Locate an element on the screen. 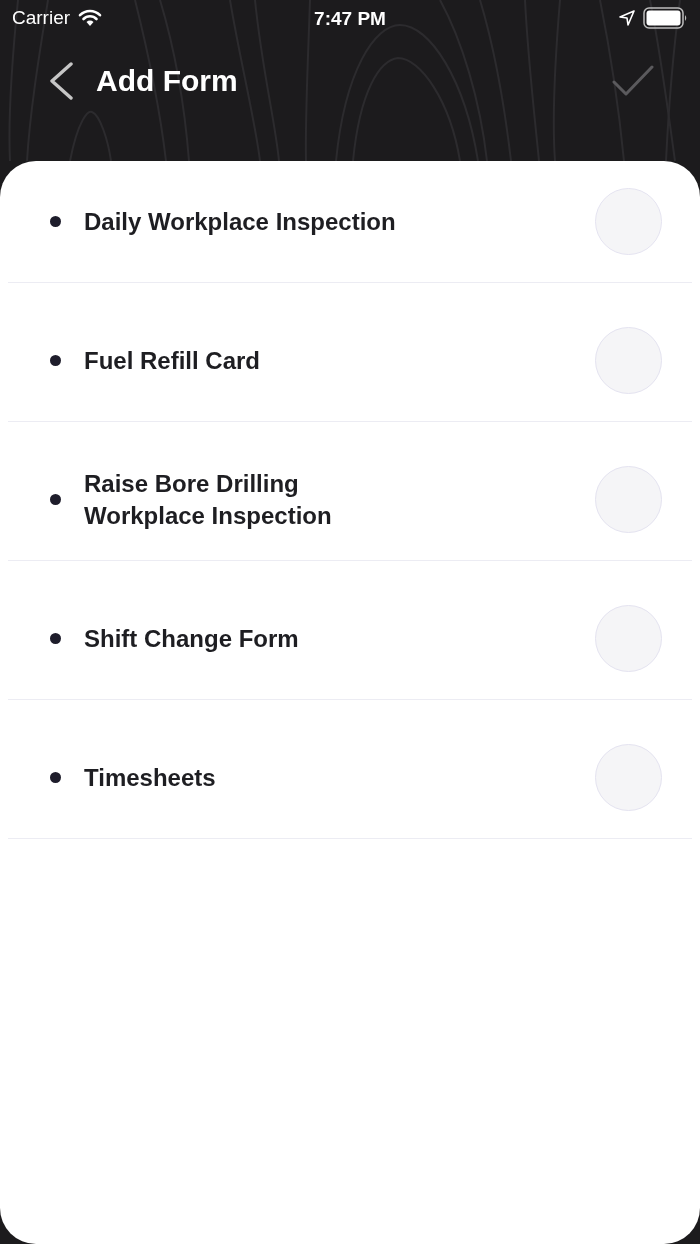 The height and width of the screenshot is (1244, 700). location-arrow-icon is located at coordinates (627, 18).